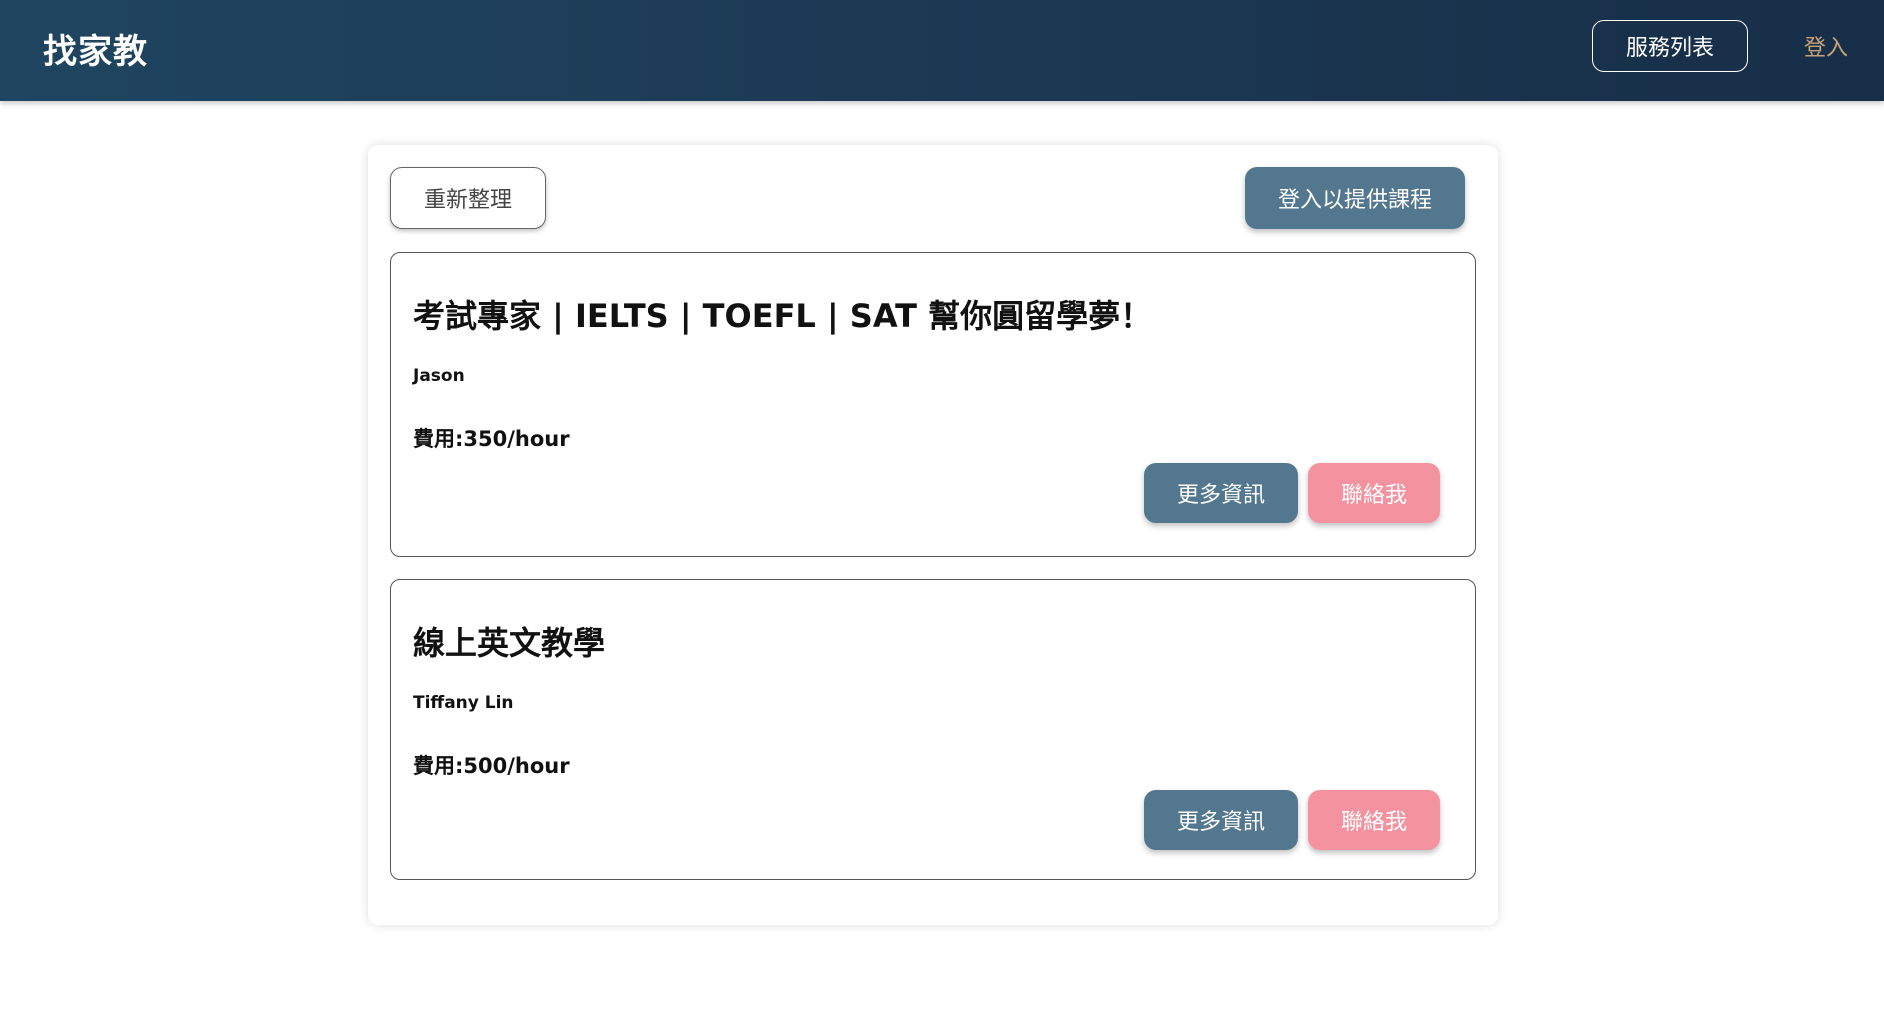 The width and height of the screenshot is (1884, 1015). Describe the element at coordinates (468, 198) in the screenshot. I see `refresh-button: 重新整理` at that location.